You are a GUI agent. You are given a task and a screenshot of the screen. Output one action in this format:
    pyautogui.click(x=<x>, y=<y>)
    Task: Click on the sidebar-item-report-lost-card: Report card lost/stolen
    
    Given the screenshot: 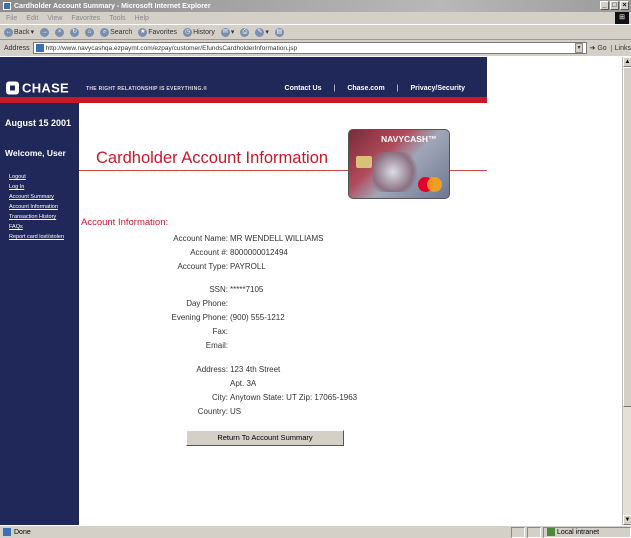 What is the action you would take?
    pyautogui.click(x=36, y=237)
    